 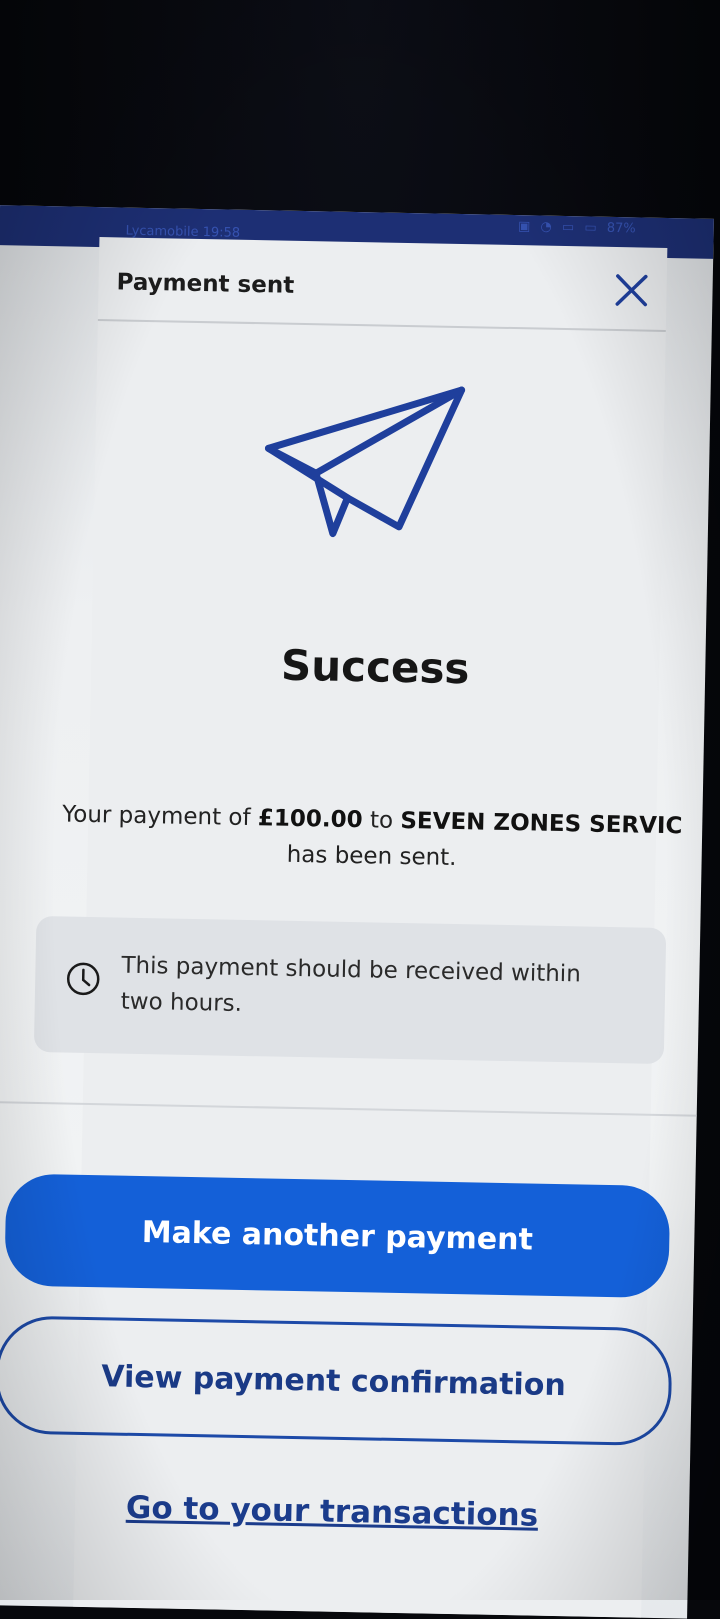 I want to click on message-middle: to, so click(x=381, y=820).